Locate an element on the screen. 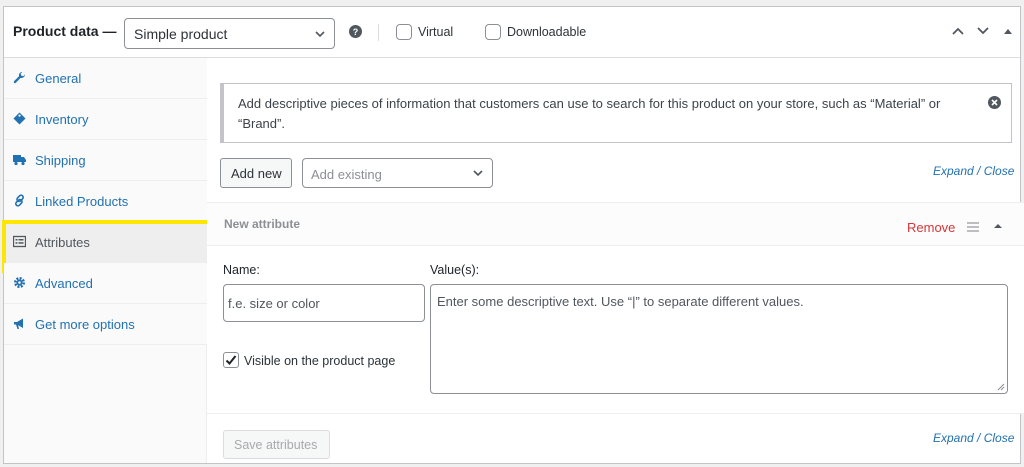 The width and height of the screenshot is (1024, 467). tab-general-label: General is located at coordinates (58, 78).